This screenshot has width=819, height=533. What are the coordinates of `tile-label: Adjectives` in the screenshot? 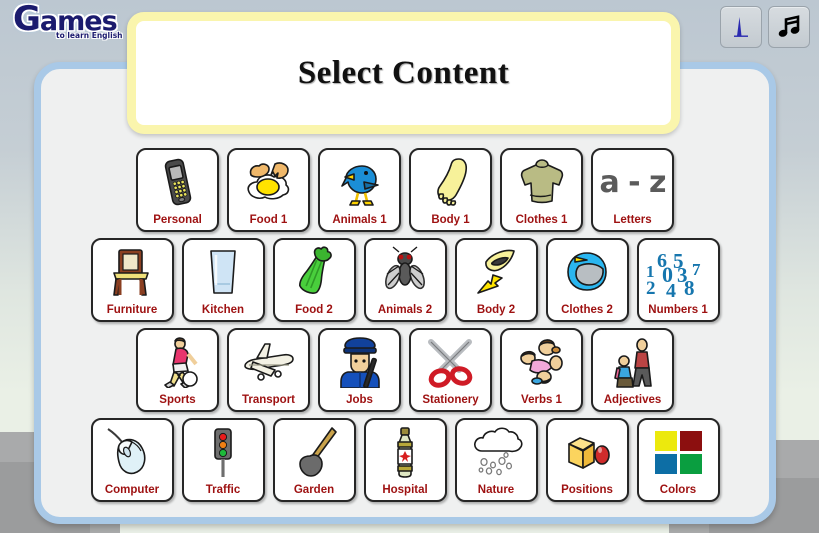 It's located at (632, 400).